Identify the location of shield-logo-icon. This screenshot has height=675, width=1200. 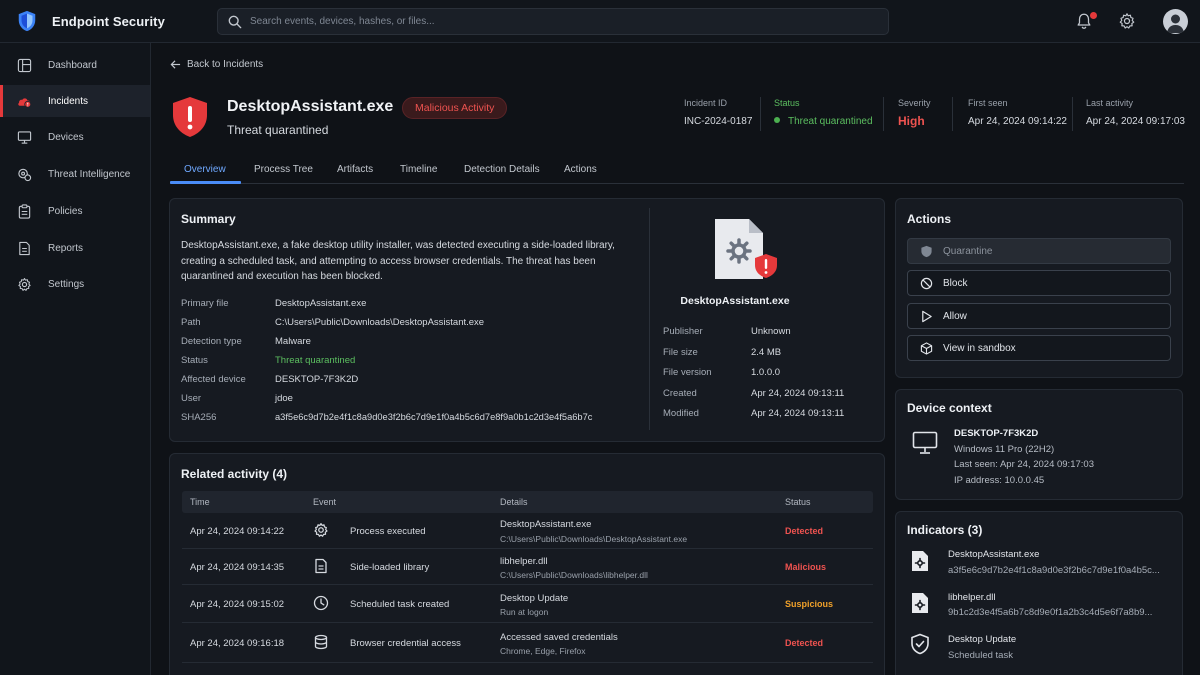
(27, 21).